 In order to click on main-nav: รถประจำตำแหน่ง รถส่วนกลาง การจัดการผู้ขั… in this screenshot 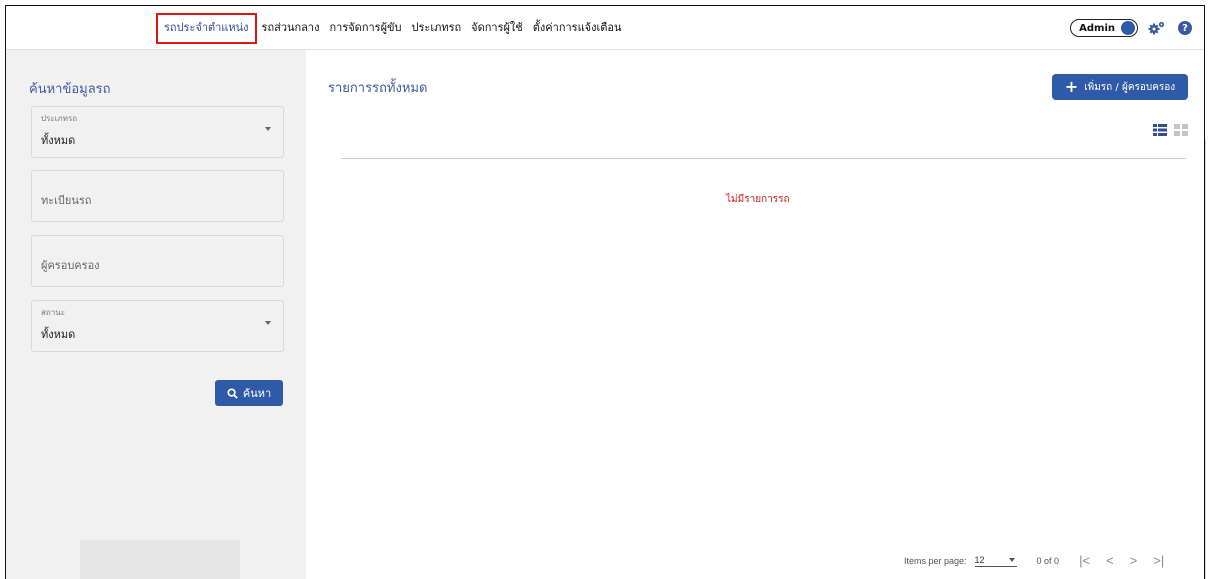, I will do `click(391, 28)`.